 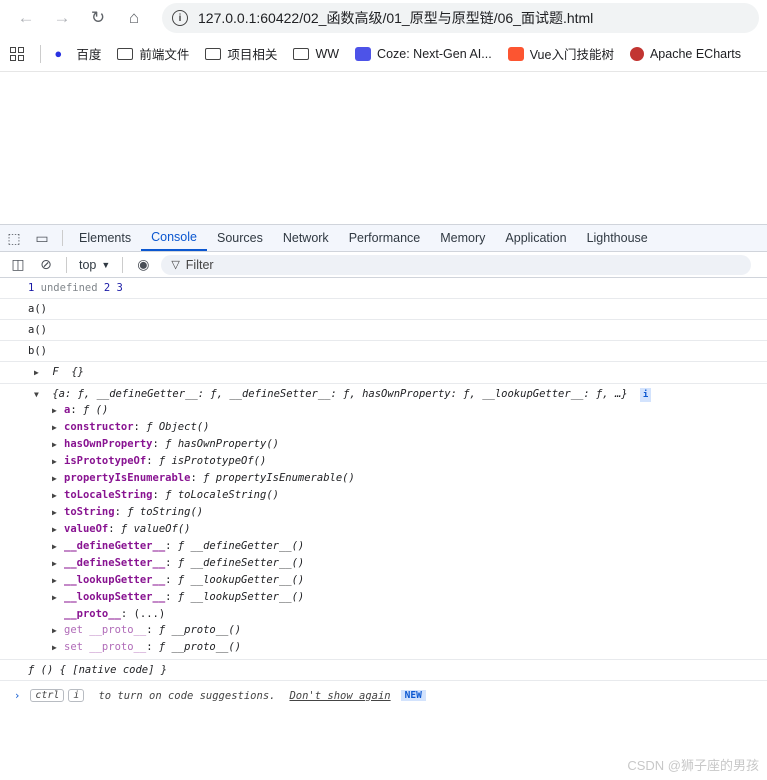 What do you see at coordinates (645, 395) in the screenshot?
I see `info-badge: i` at bounding box center [645, 395].